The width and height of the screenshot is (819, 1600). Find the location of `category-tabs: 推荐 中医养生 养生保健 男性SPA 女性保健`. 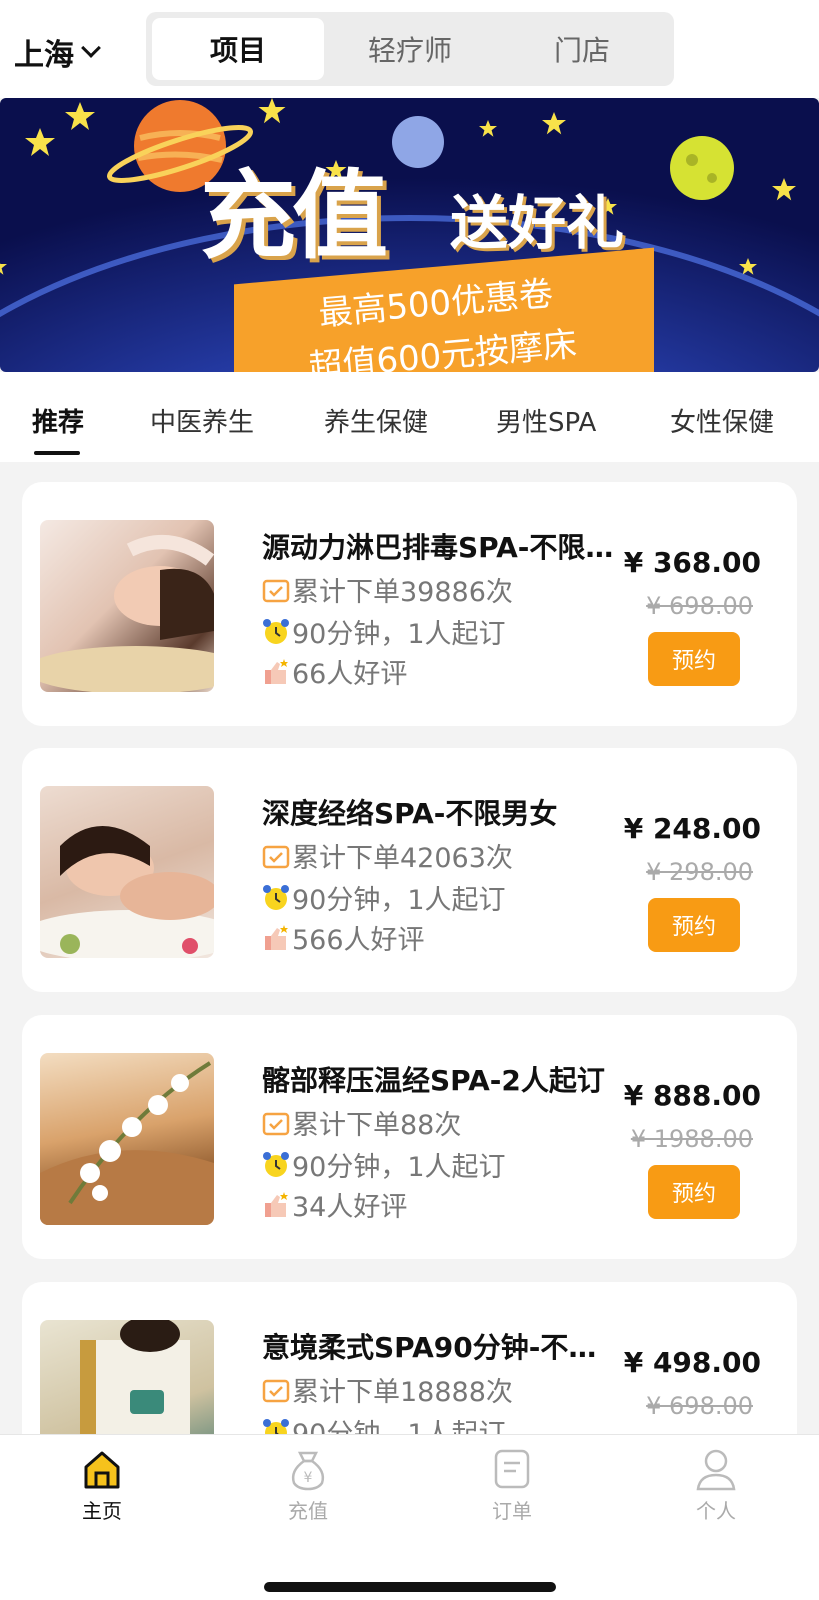

category-tabs: 推荐 中医养生 养生保健 男性SPA 女性保健 is located at coordinates (409, 417).